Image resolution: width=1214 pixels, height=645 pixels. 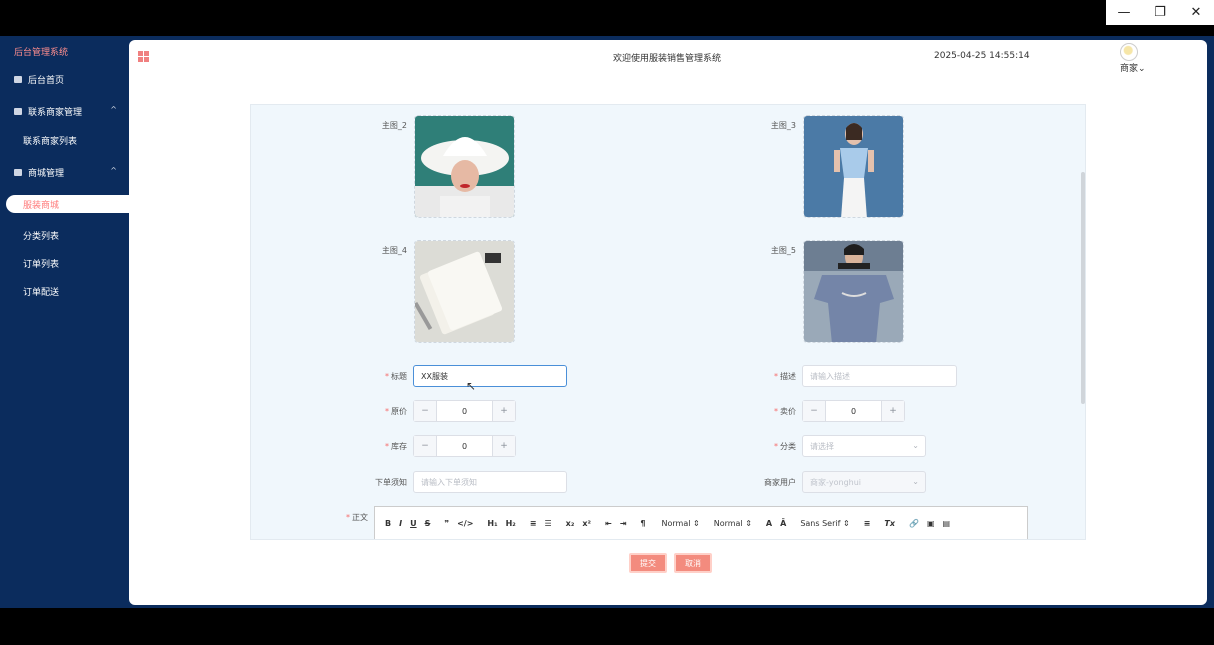 What do you see at coordinates (41, 264) in the screenshot?
I see `sidebar-item-label: 订单列表` at bounding box center [41, 264].